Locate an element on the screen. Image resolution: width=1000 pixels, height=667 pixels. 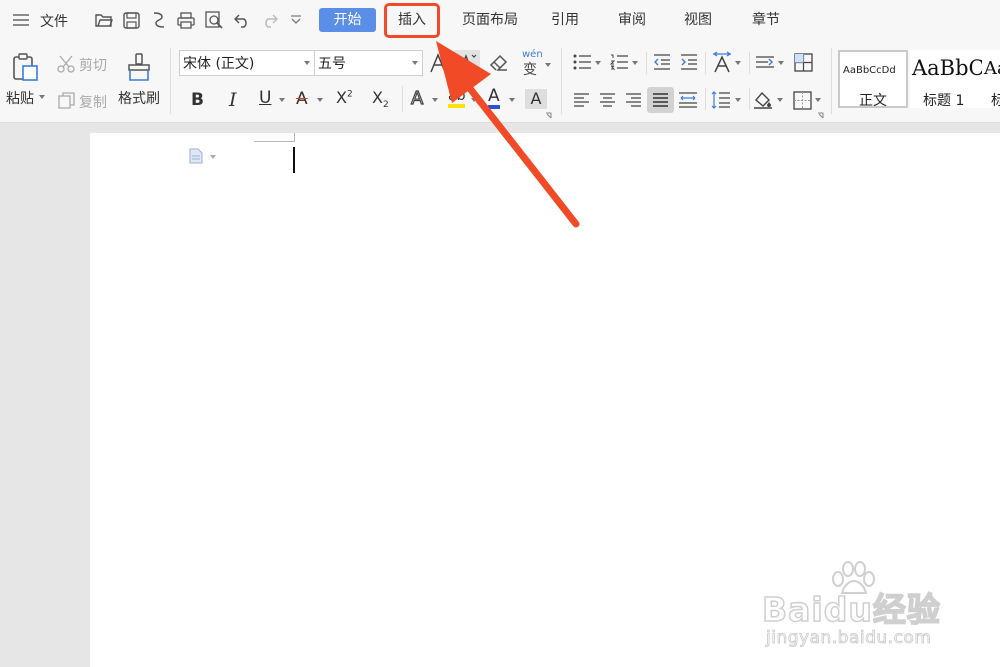
annotation-arrow is located at coordinates (508, 134).